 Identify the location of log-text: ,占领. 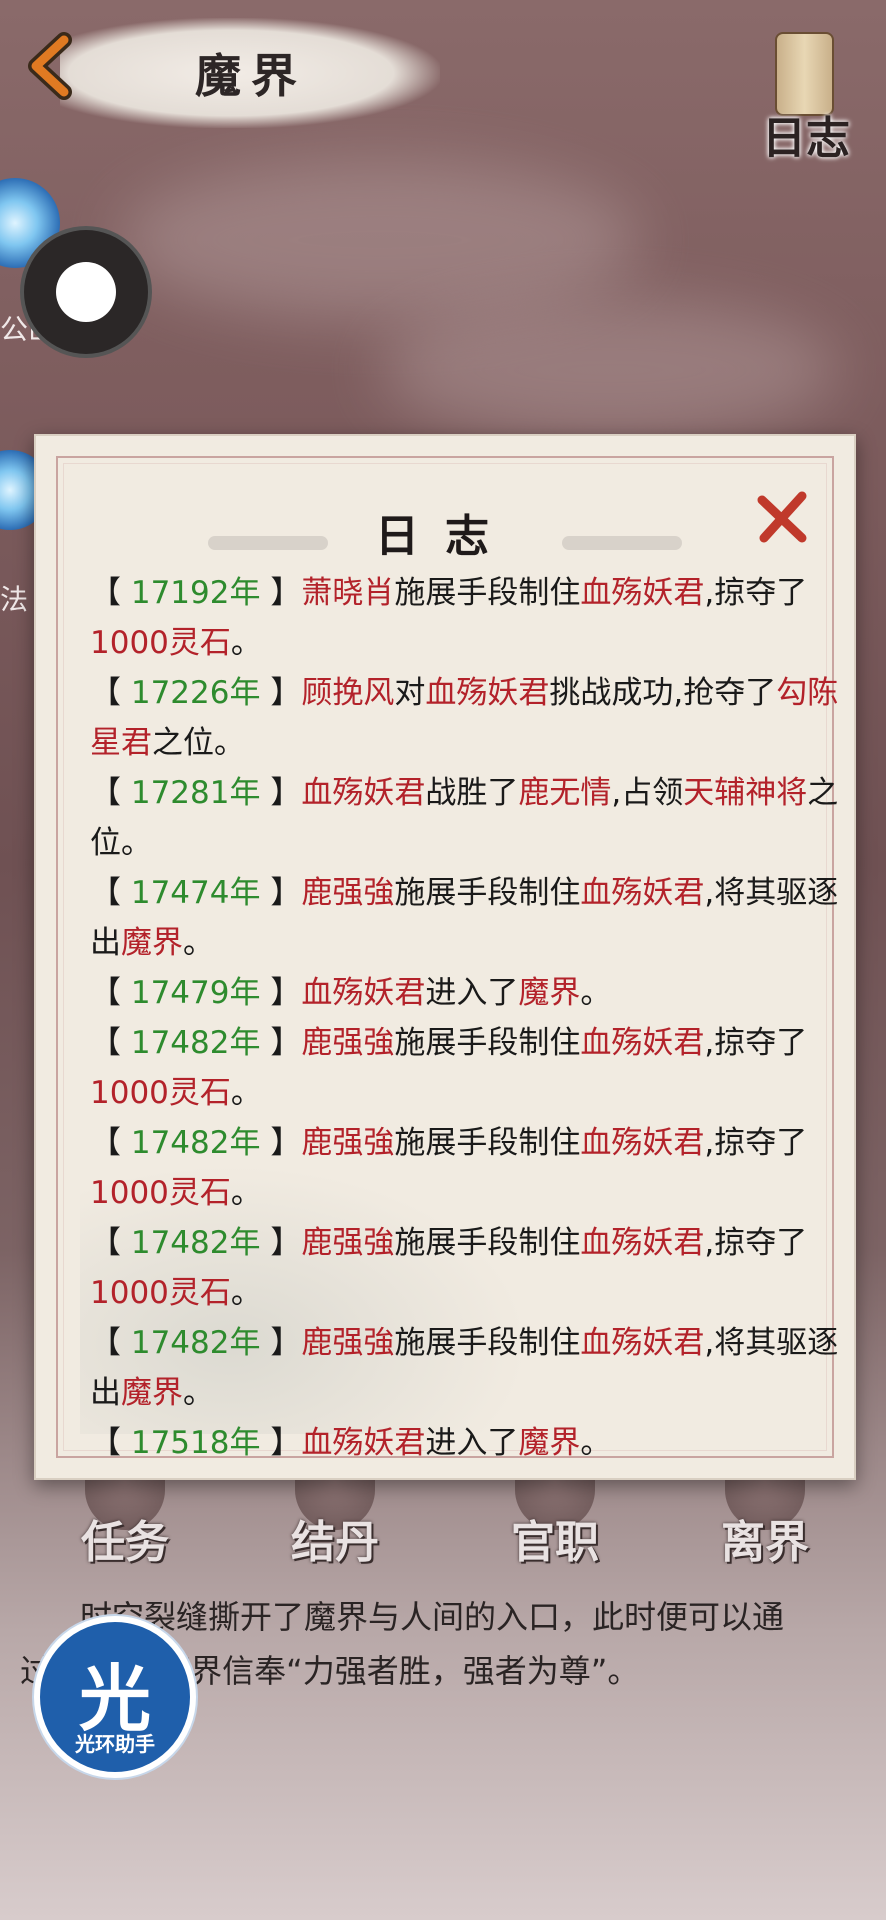
(647, 793).